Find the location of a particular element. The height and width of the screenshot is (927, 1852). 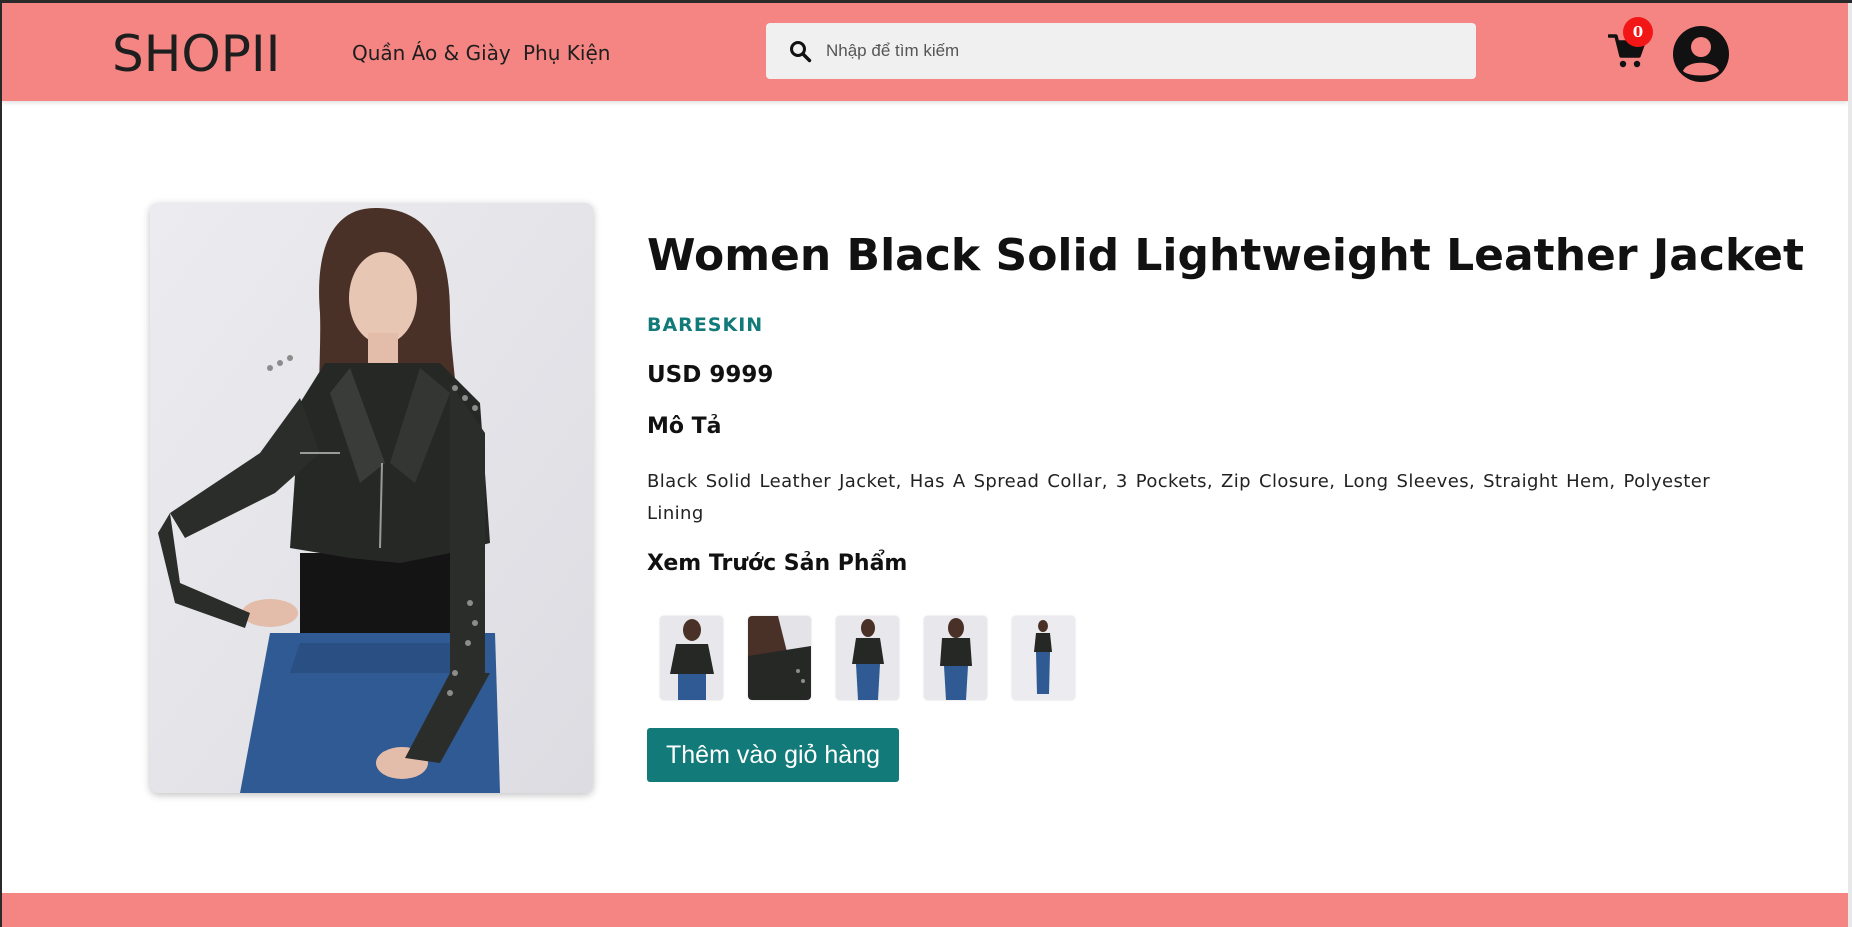

top-navbar: SHOPII Quần Áo & Giày Phụ Kiện 0 is located at coordinates (925, 52).